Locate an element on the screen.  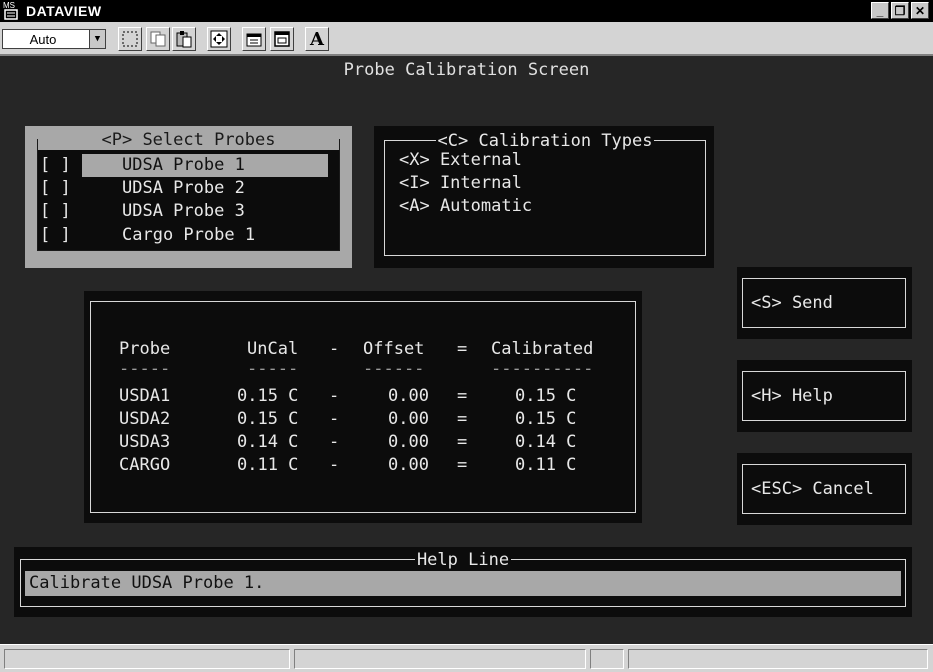
toolbar: Auto ▼ A is located at coordinates (466, 39).